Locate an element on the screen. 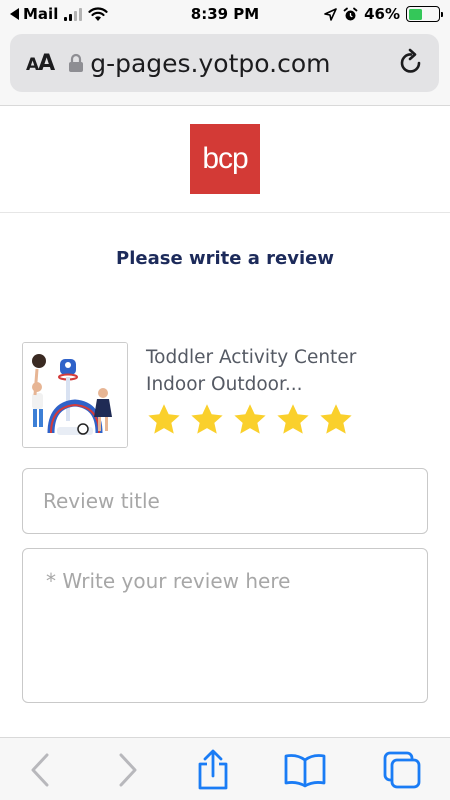  reload-icon is located at coordinates (411, 63).